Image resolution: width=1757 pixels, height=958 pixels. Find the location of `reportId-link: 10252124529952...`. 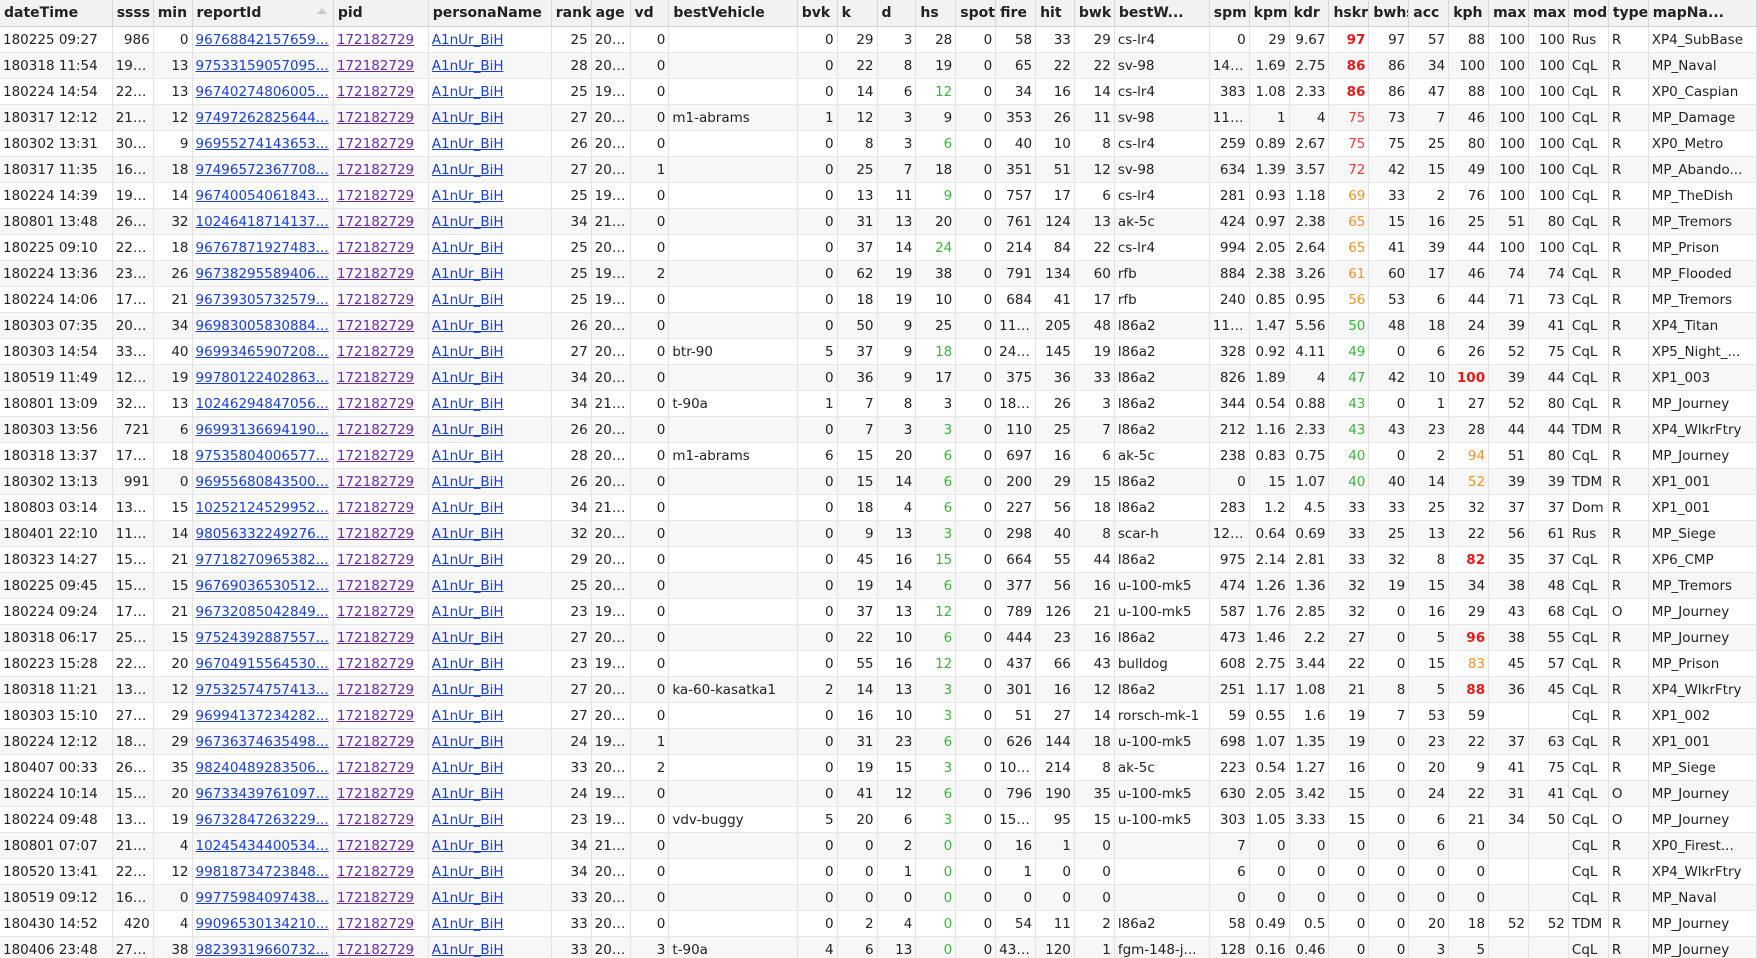

reportId-link: 10252124529952... is located at coordinates (262, 508).